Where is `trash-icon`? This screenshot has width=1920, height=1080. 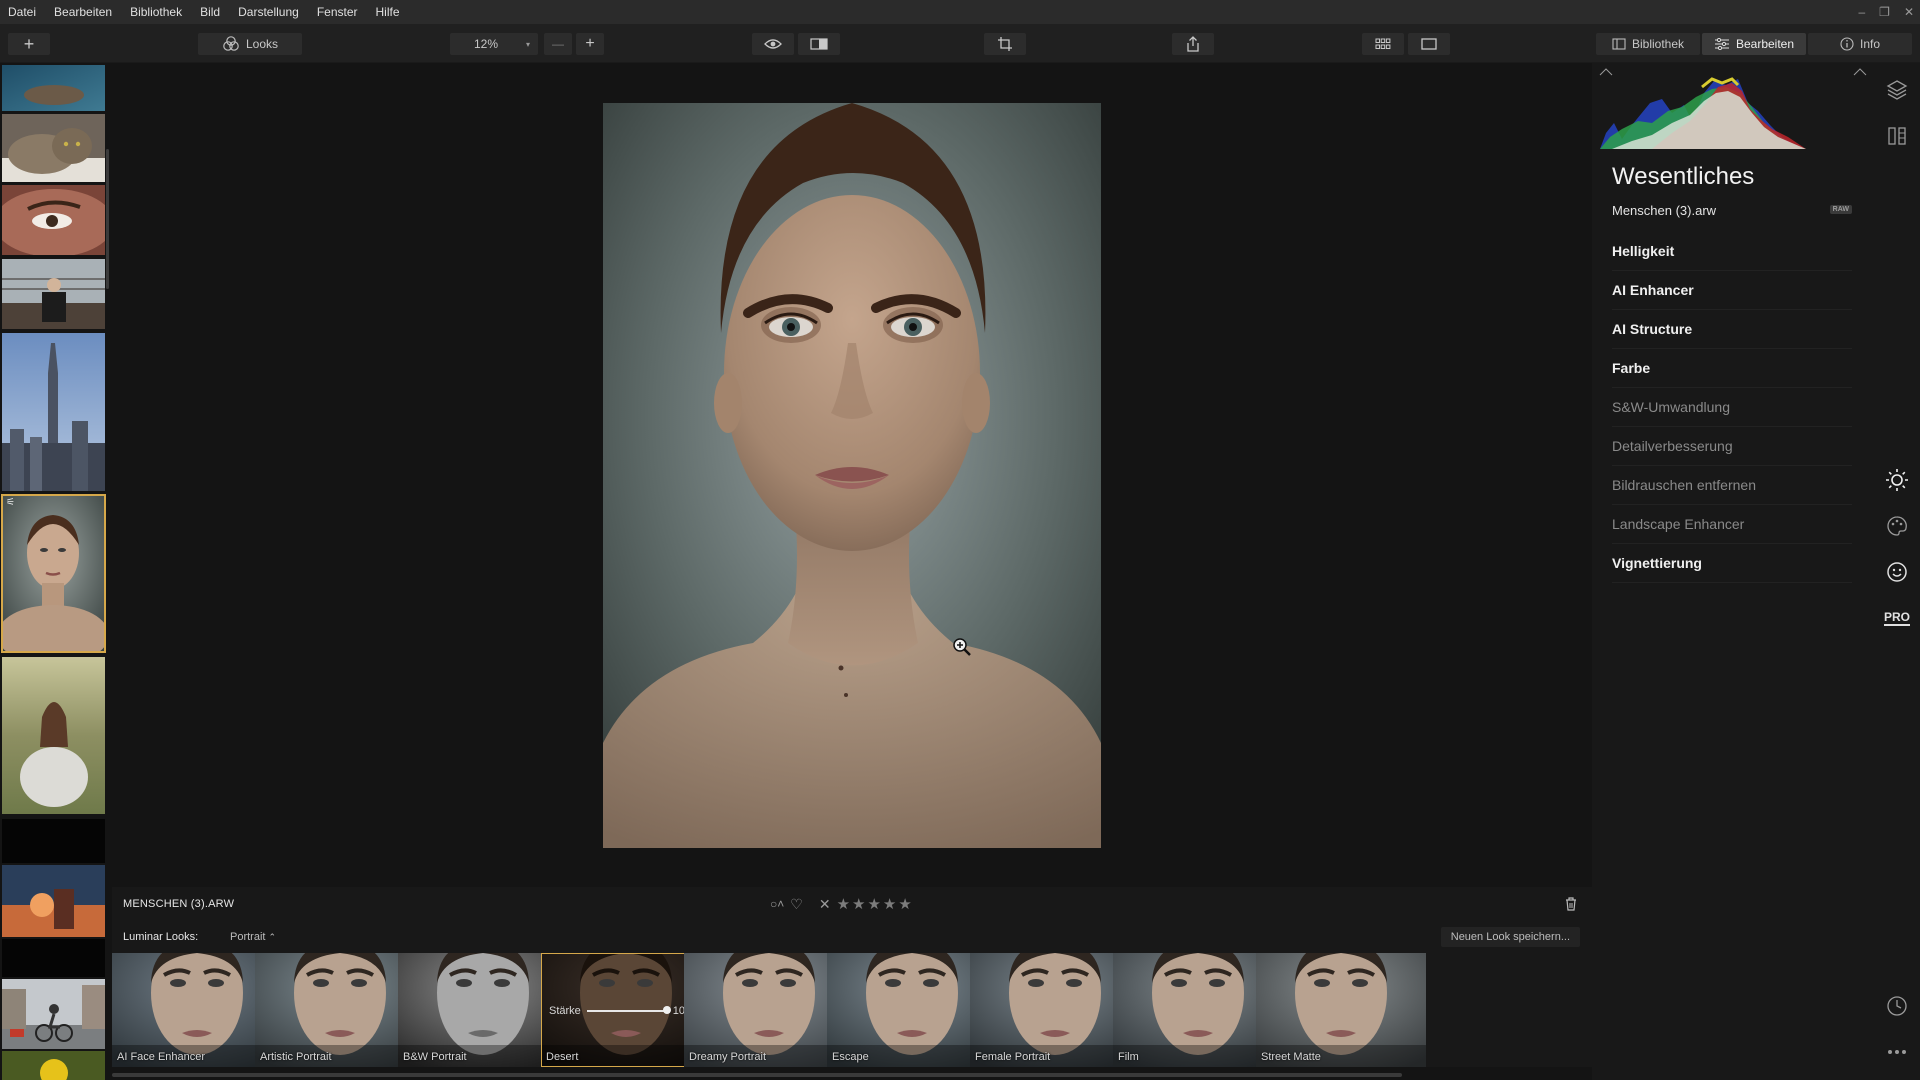 trash-icon is located at coordinates (1571, 904).